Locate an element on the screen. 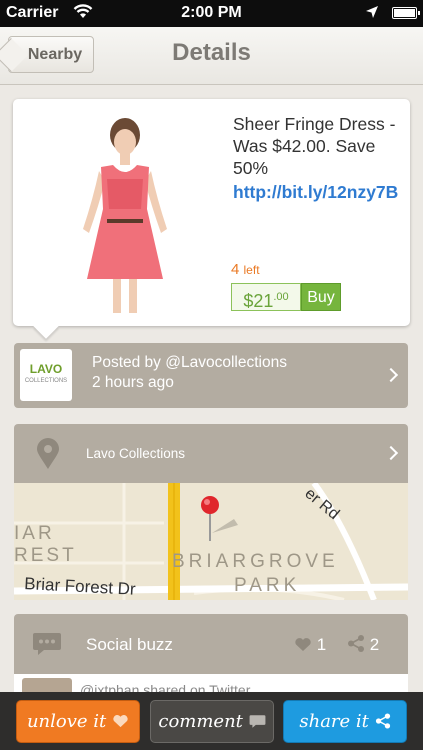  price-cents: .00 is located at coordinates (281, 297).